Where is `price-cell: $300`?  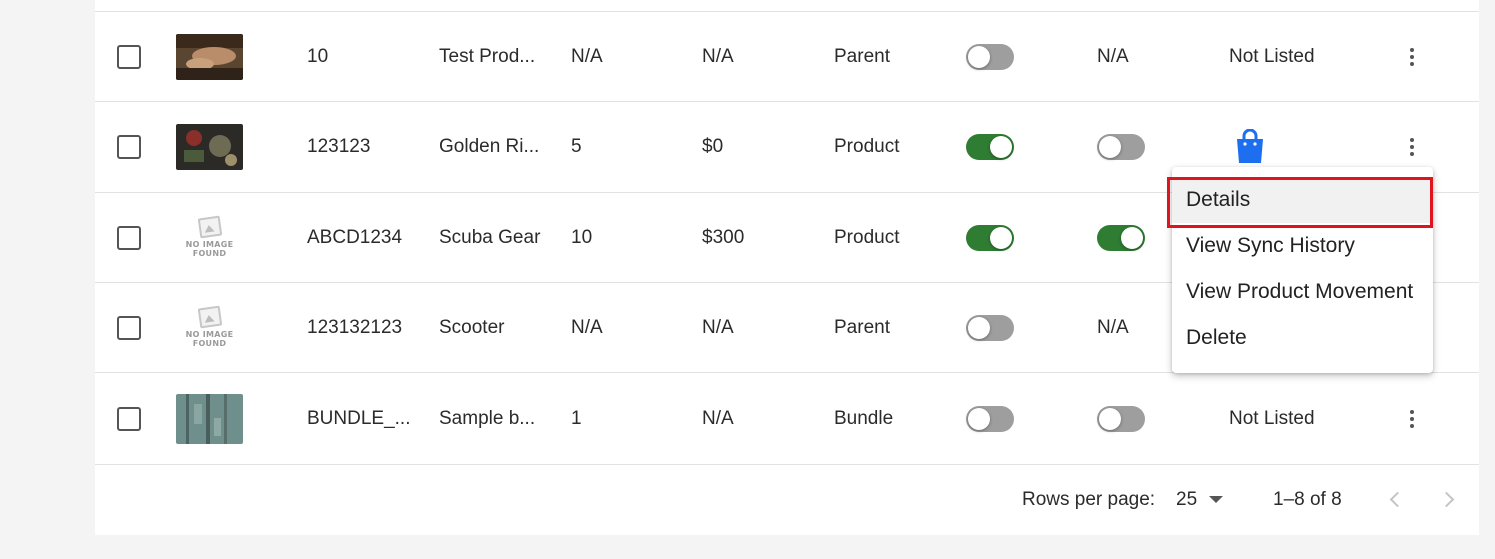 price-cell: $300 is located at coordinates (723, 237).